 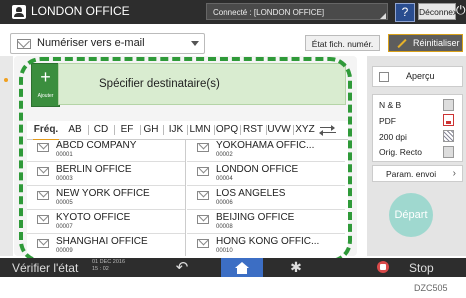 I want to click on date-time: 01 DEC 2016 15 : 02, so click(x=108, y=266).